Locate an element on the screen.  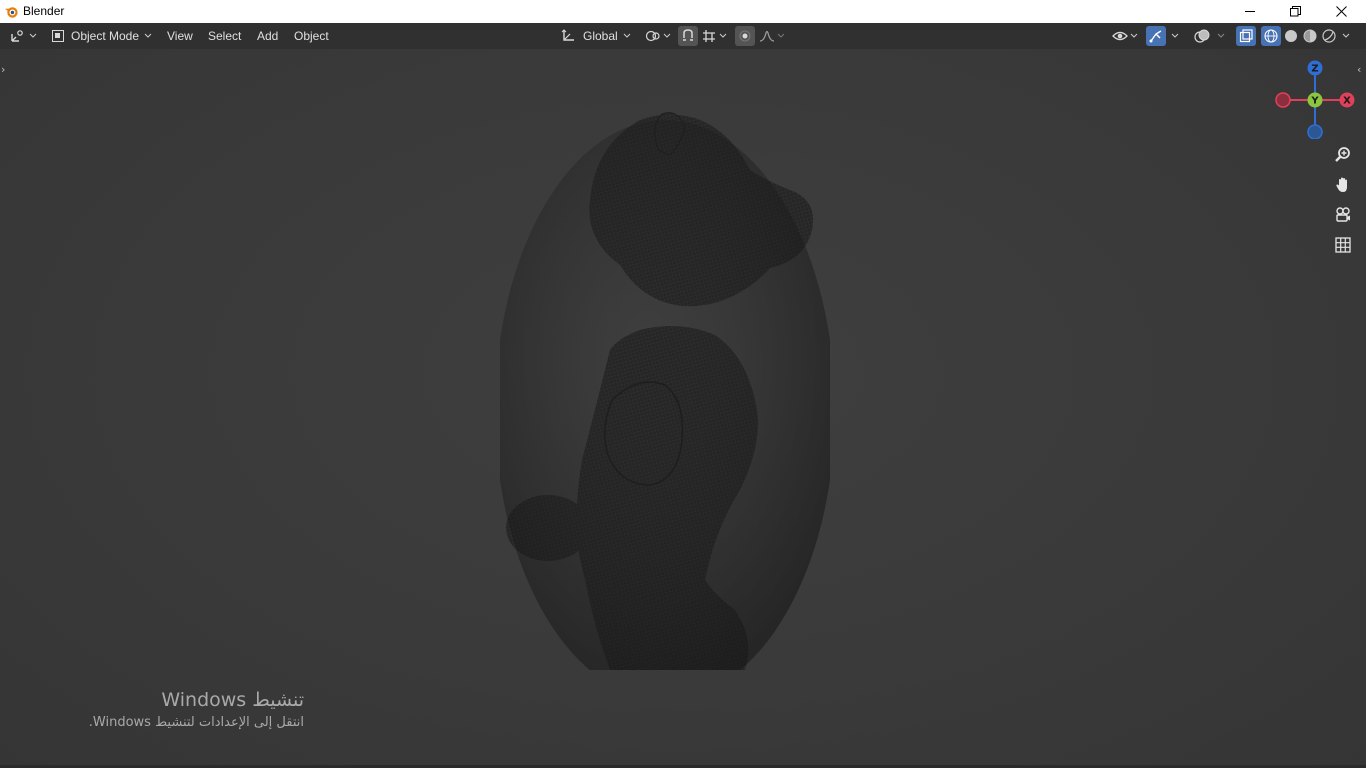
ortho-perspective-button is located at coordinates (1343, 245).